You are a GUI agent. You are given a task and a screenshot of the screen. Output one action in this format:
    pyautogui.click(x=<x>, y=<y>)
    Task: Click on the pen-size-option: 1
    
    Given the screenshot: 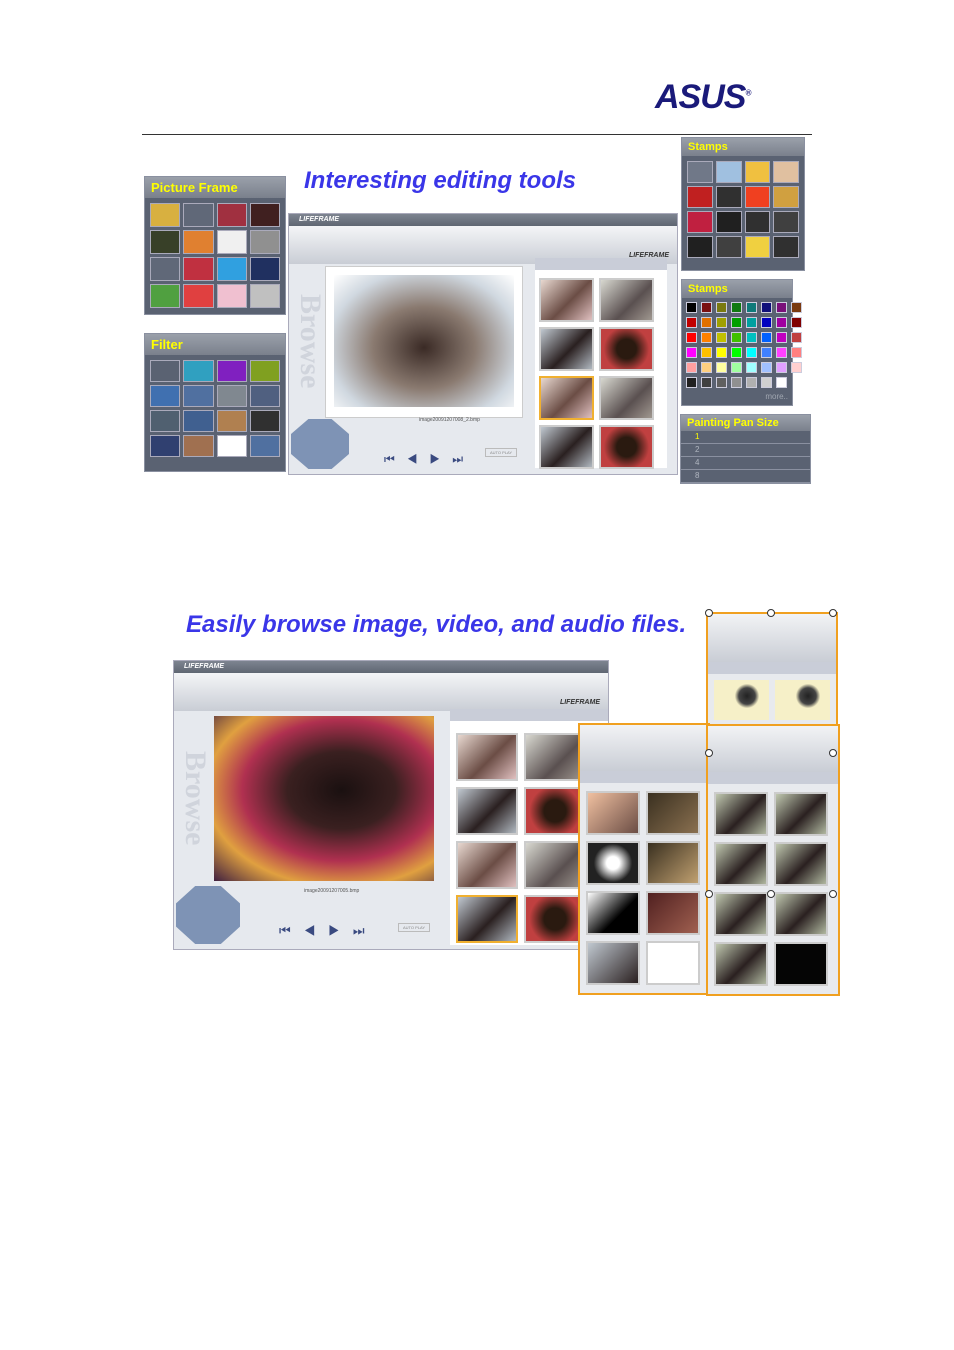 What is the action you would take?
    pyautogui.click(x=745, y=437)
    